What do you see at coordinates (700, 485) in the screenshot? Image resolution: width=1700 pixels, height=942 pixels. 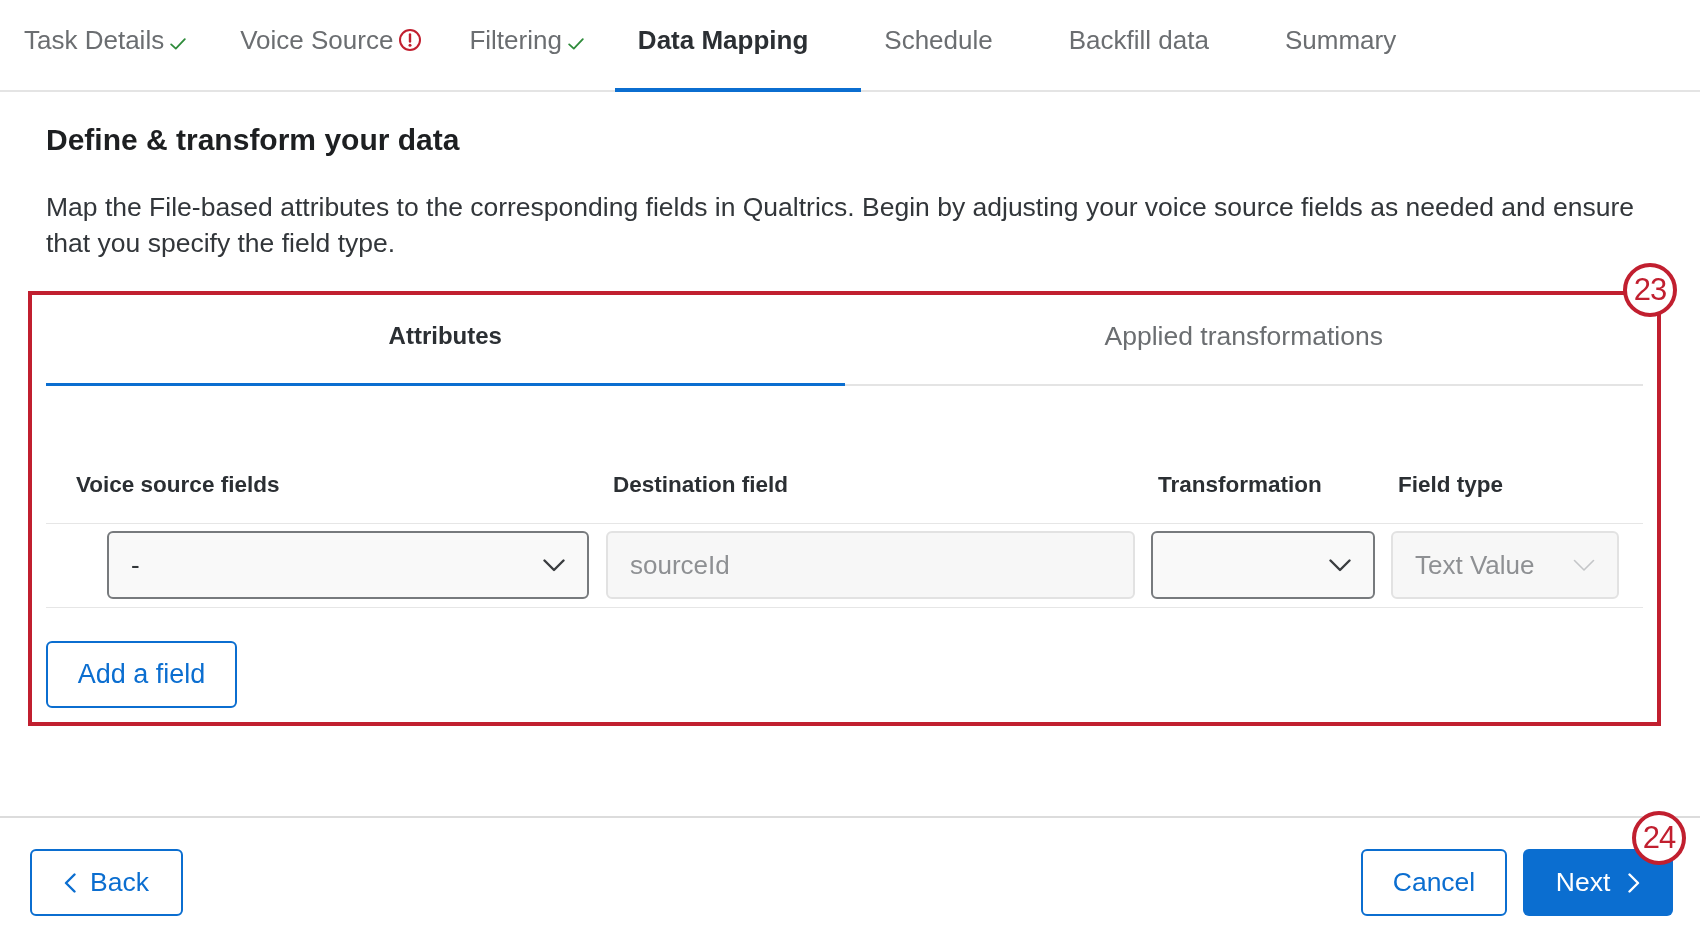 I see `column-header: Destination field` at bounding box center [700, 485].